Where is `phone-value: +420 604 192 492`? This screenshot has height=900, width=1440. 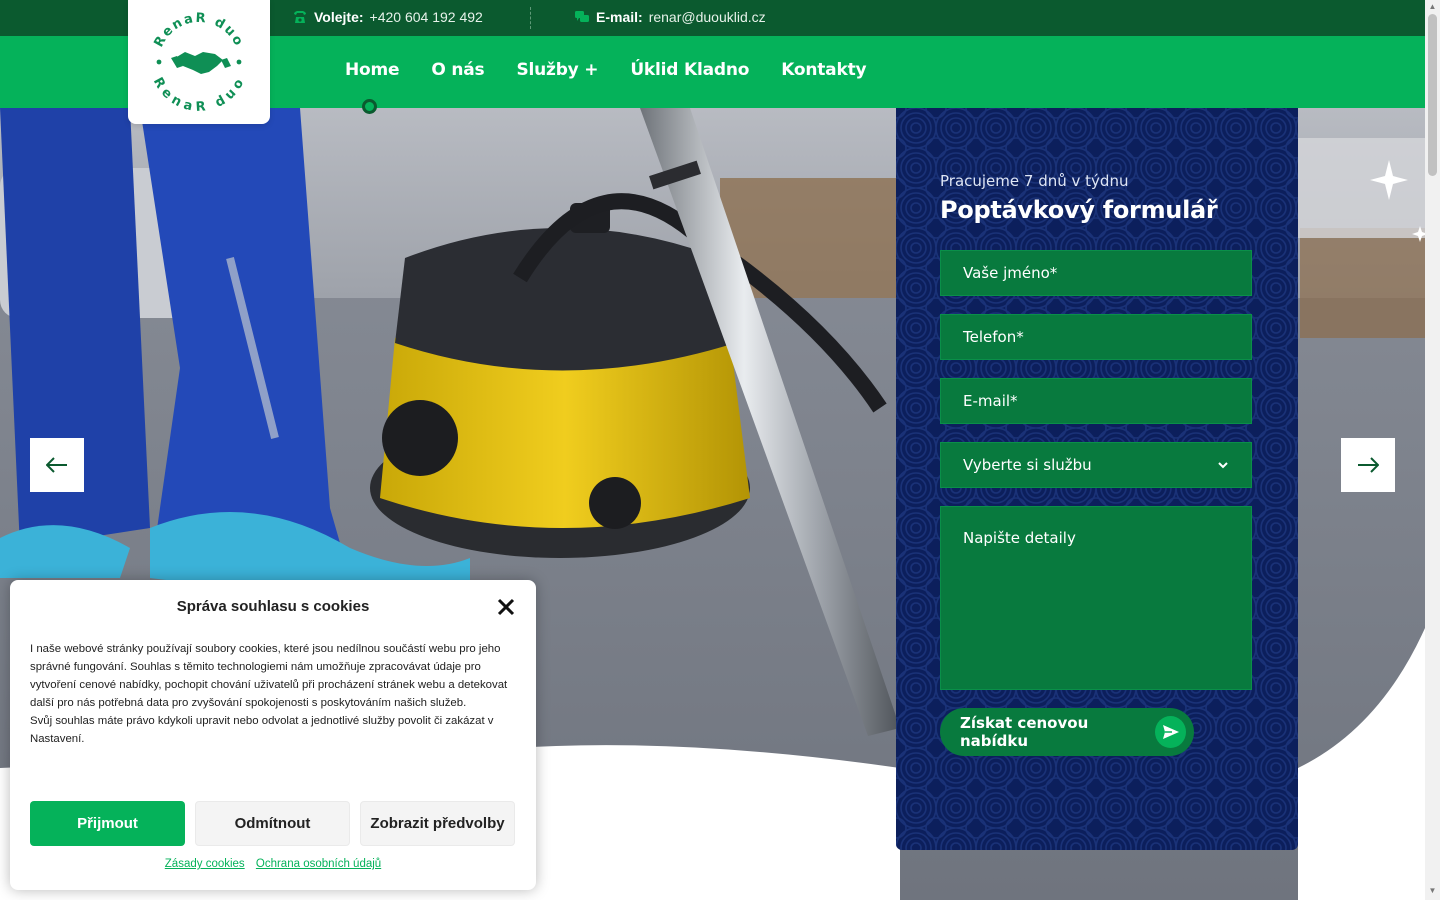 phone-value: +420 604 192 492 is located at coordinates (426, 17).